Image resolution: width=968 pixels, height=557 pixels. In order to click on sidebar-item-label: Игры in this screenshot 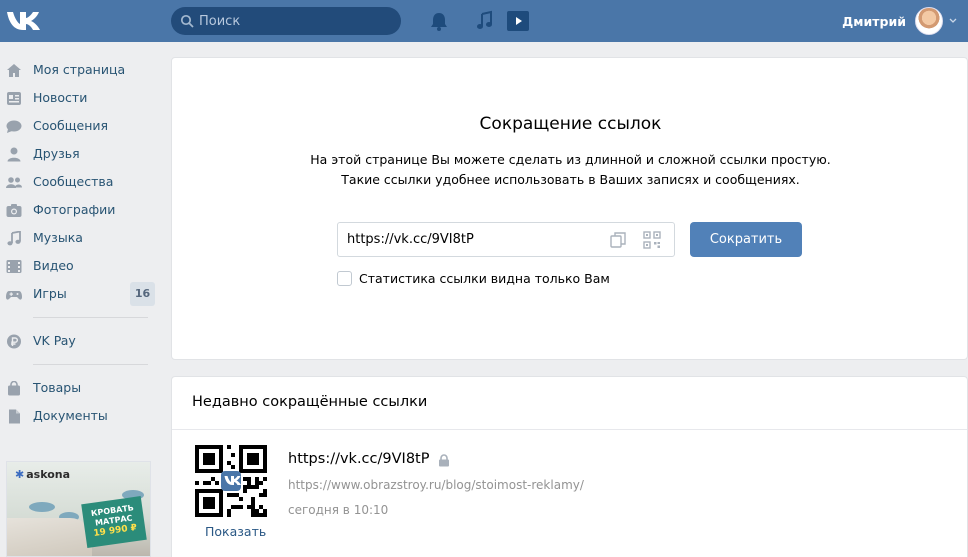, I will do `click(50, 293)`.